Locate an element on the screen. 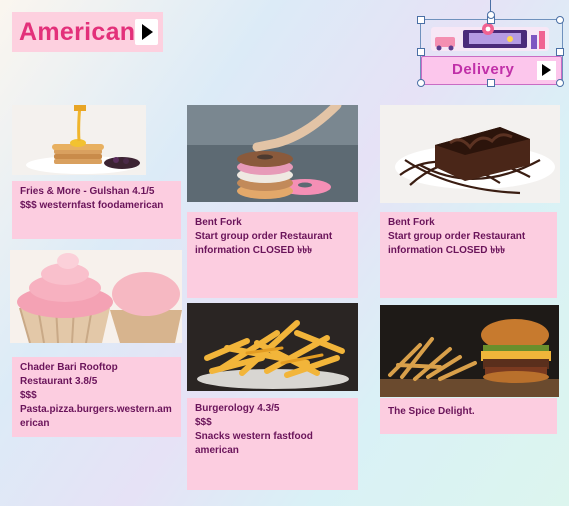  card-line: Snacks western fastfood is located at coordinates (254, 436).